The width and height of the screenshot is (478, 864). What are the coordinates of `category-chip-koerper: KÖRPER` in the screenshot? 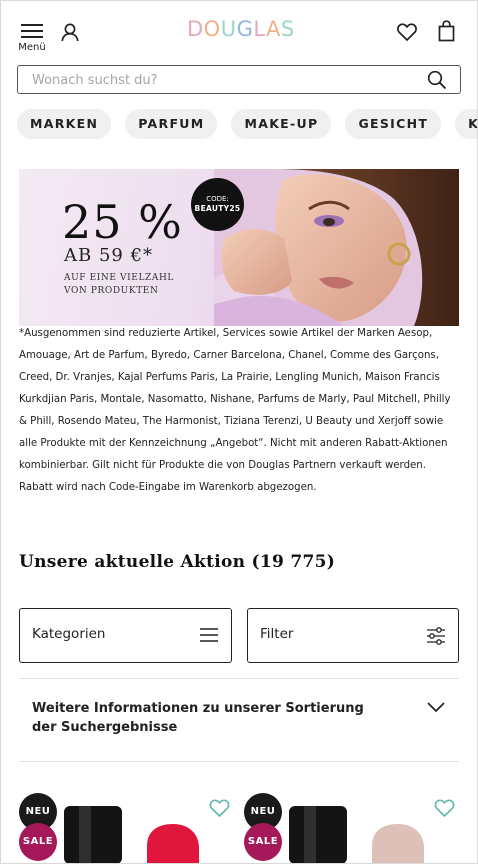 It's located at (466, 124).